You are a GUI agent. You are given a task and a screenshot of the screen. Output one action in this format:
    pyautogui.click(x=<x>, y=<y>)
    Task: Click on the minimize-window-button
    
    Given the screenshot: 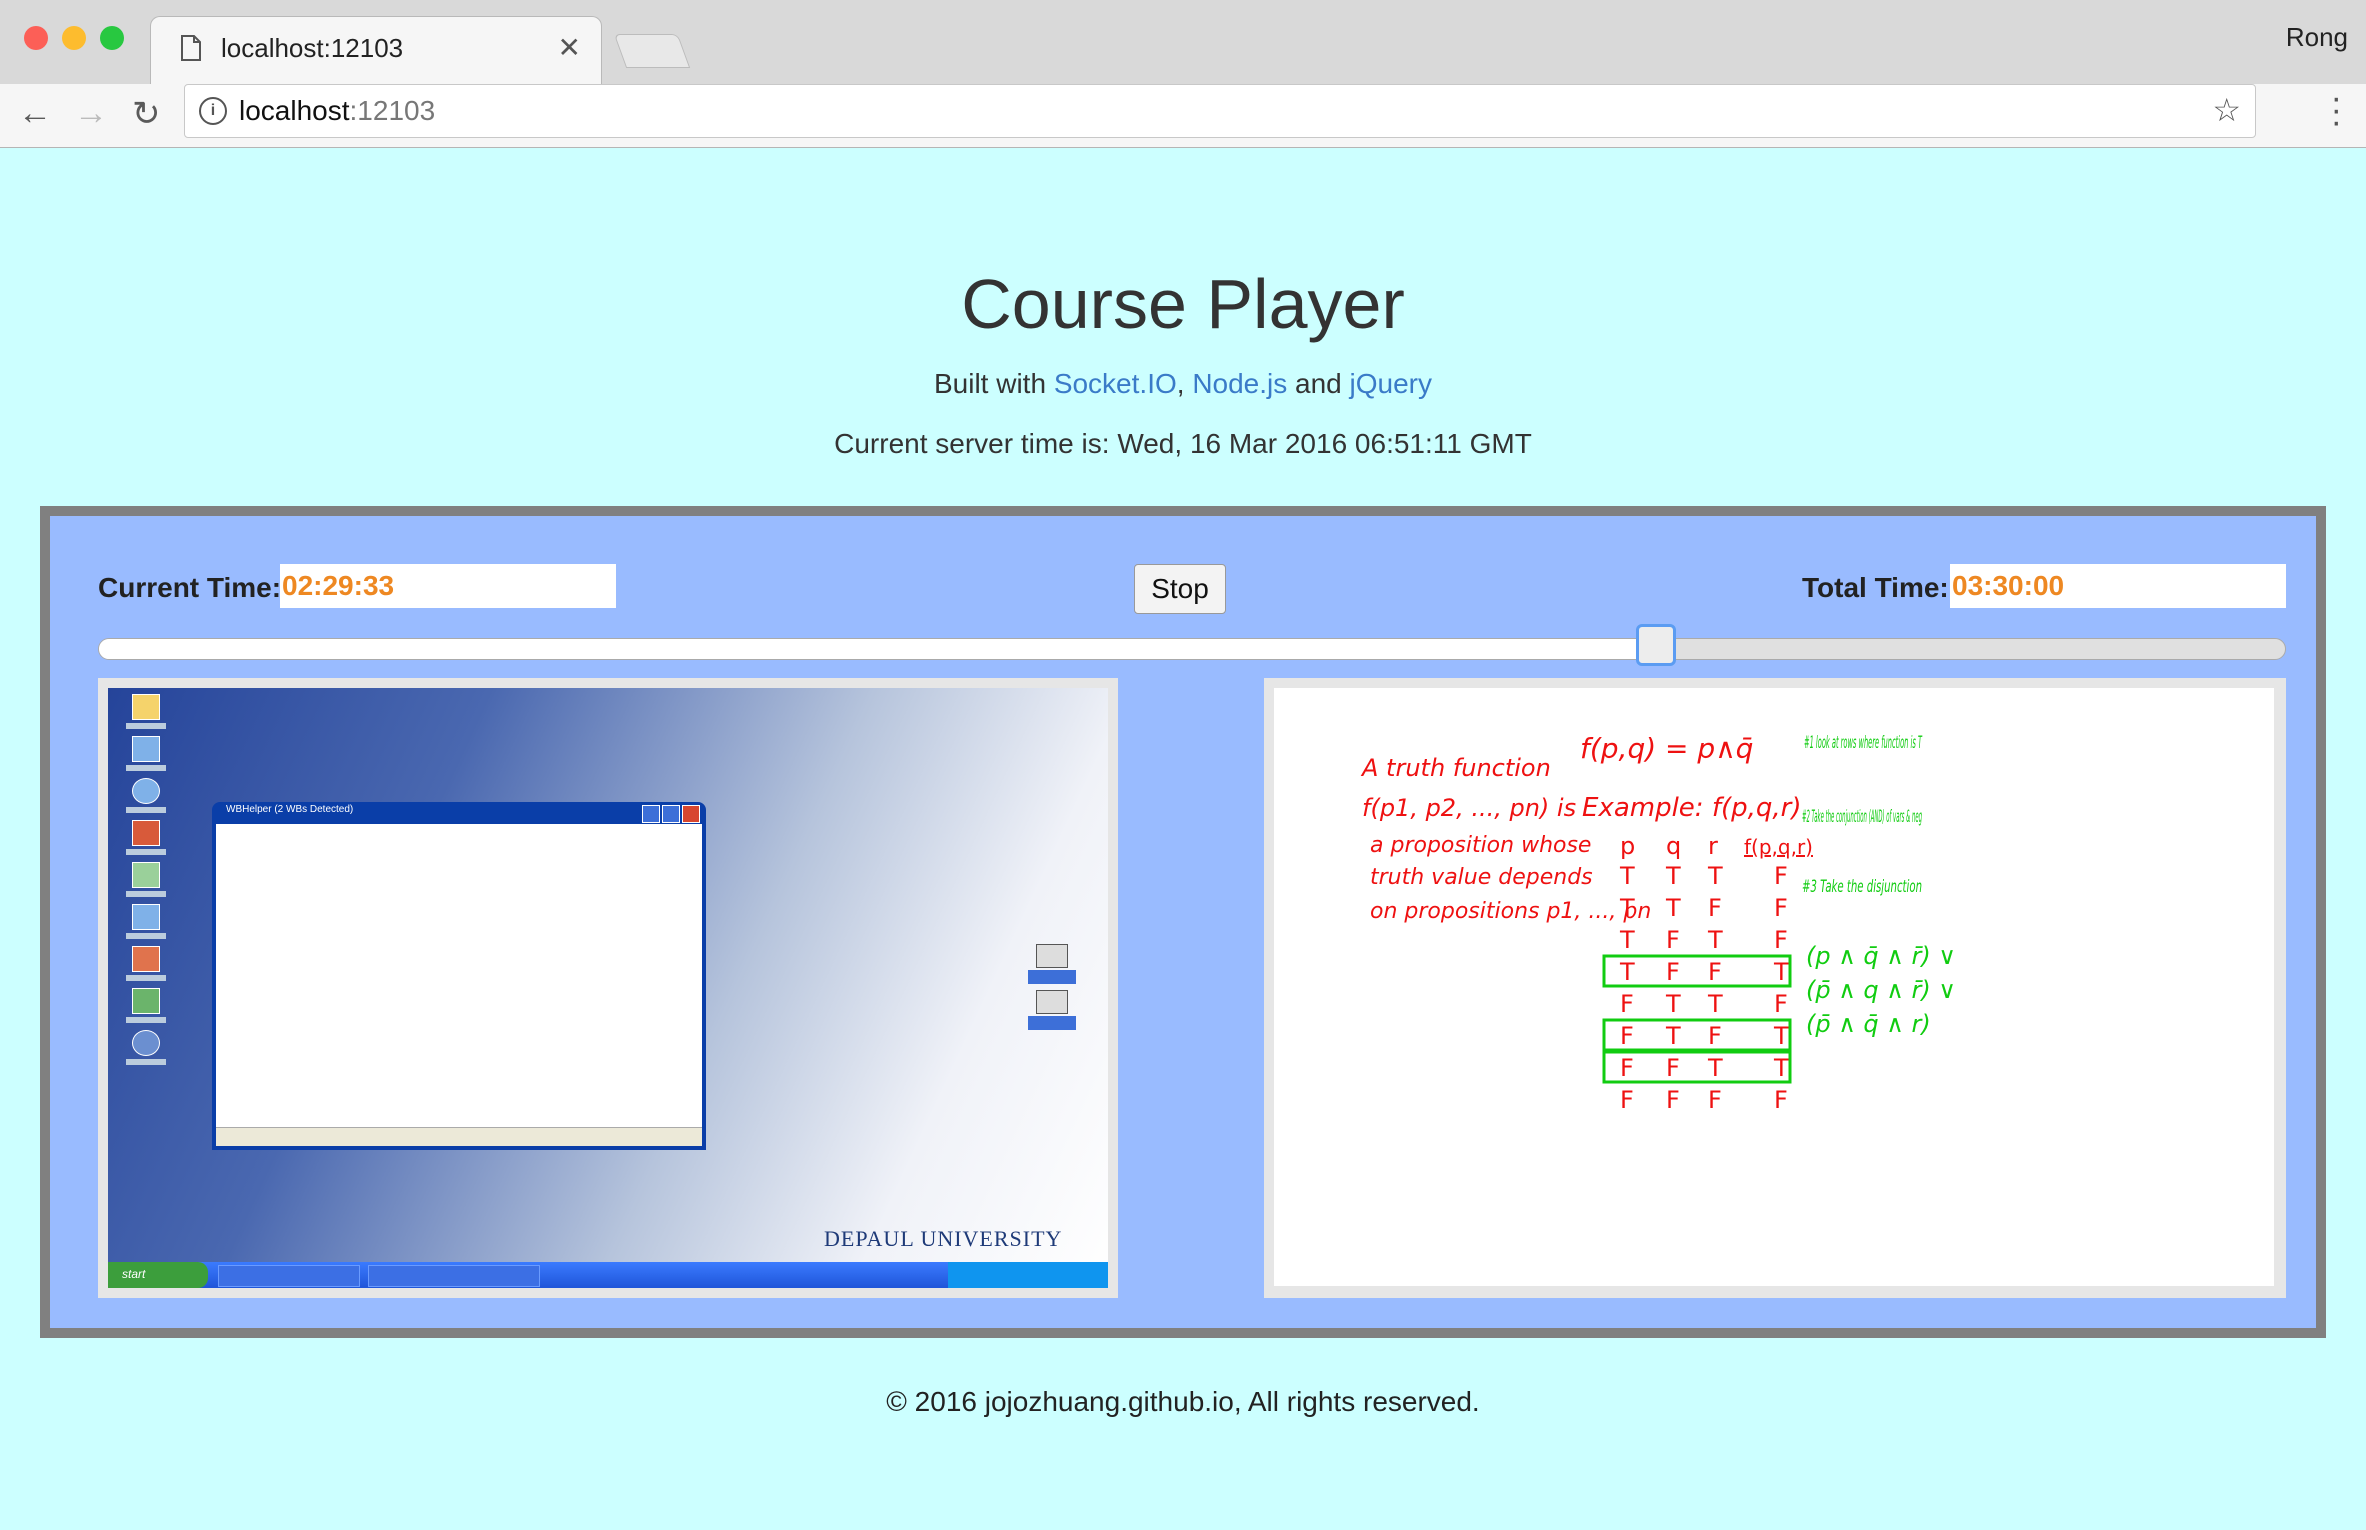 What is the action you would take?
    pyautogui.click(x=74, y=38)
    